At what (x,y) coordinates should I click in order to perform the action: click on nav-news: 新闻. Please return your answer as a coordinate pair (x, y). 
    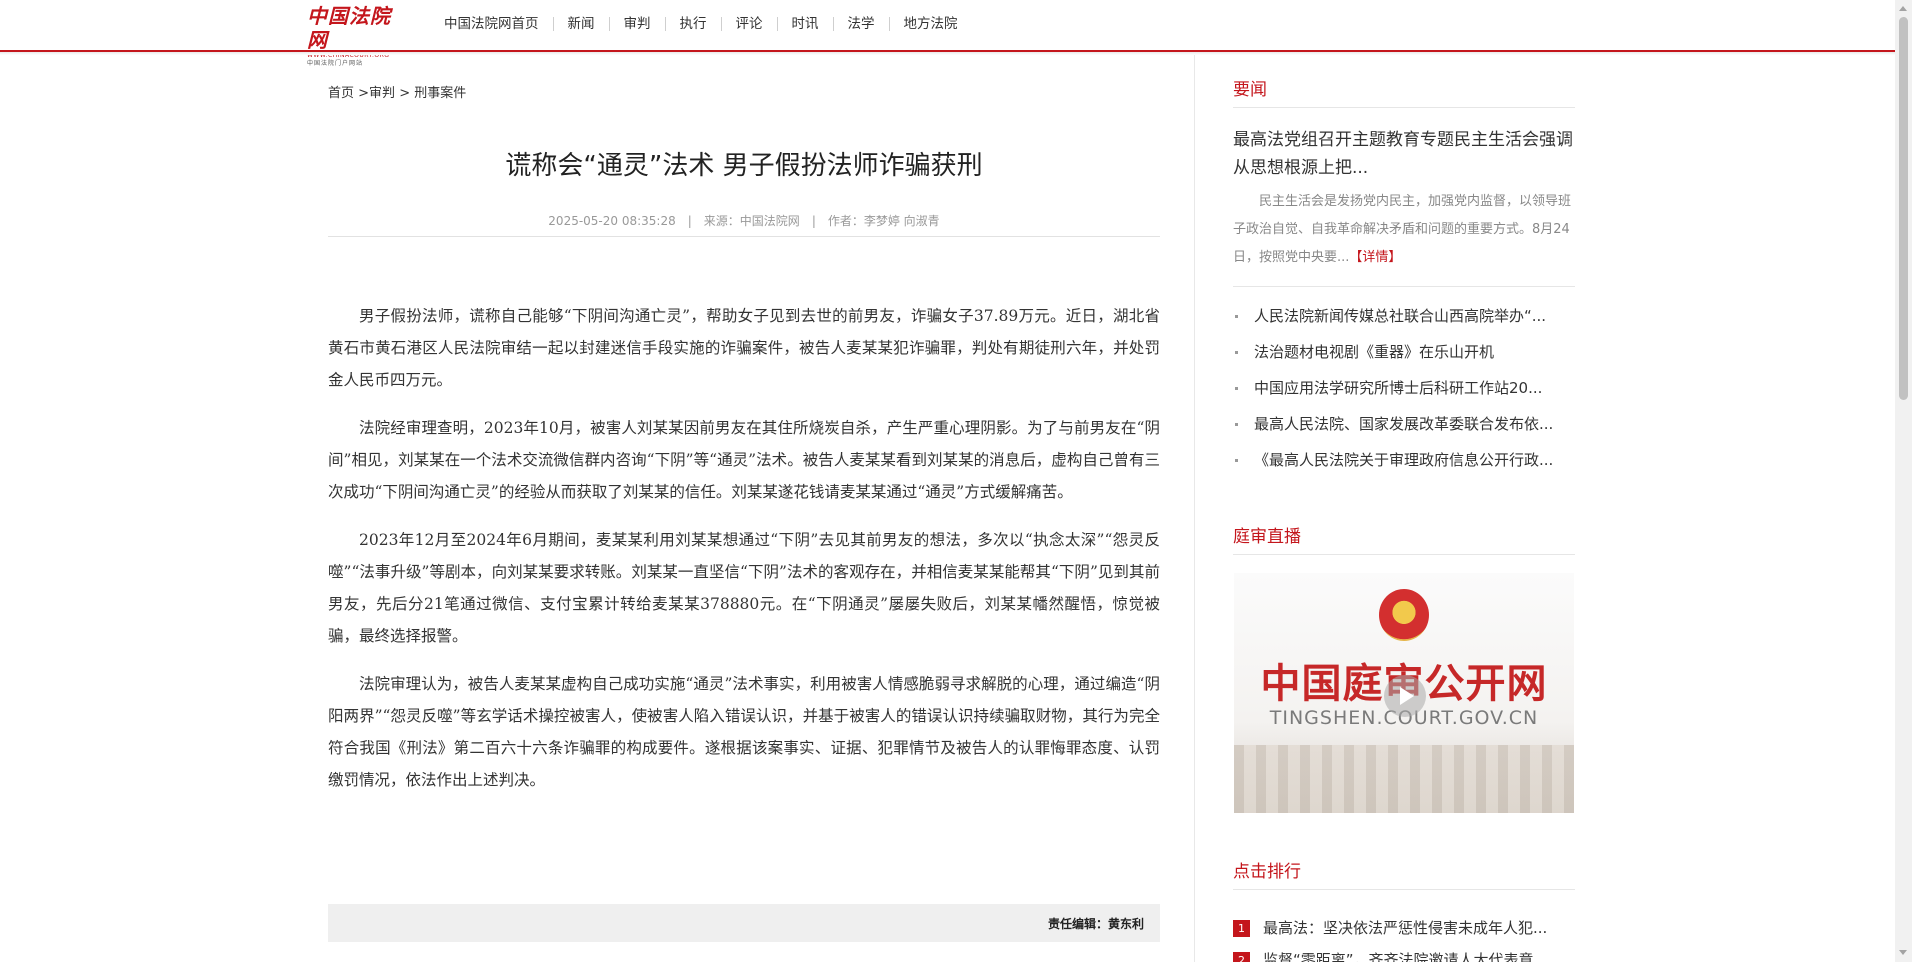
    Looking at the image, I should click on (580, 24).